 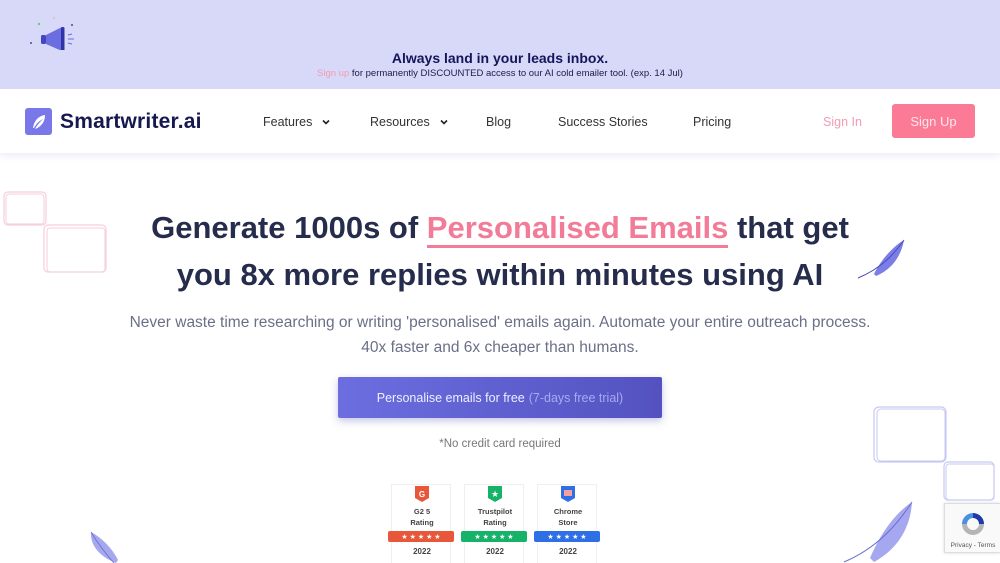 I want to click on nav-item-label: Resources, so click(x=400, y=122).